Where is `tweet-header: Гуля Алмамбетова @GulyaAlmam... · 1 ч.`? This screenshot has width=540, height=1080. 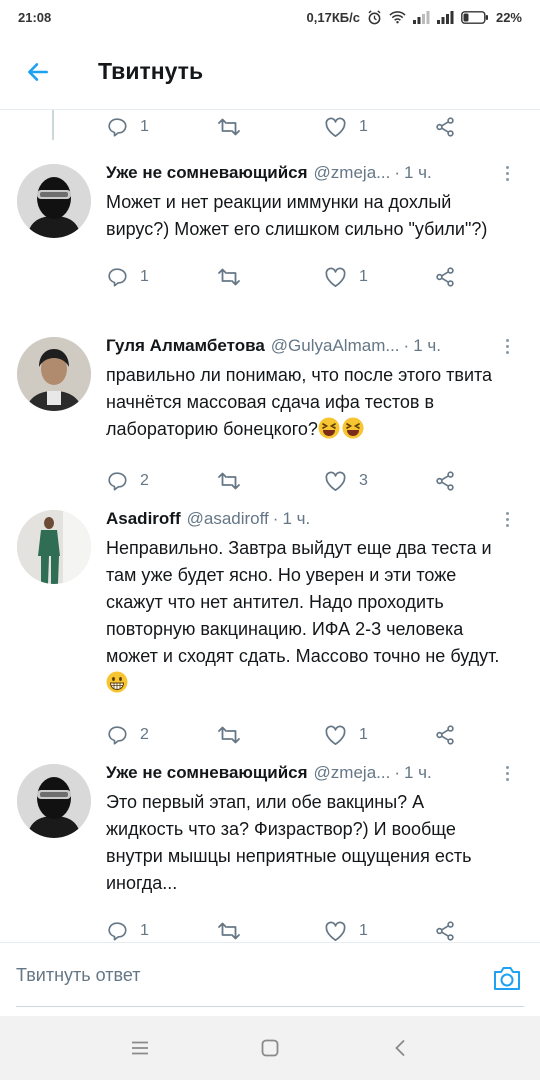 tweet-header: Гуля Алмамбетова @GulyaAlmam... · 1 ч. is located at coordinates (273, 346).